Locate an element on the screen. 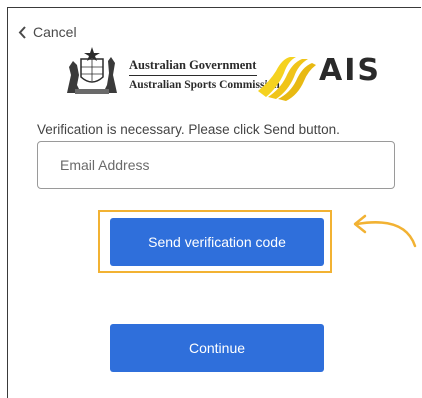 The image size is (422, 398). cancel-label: Cancel is located at coordinates (55, 32).